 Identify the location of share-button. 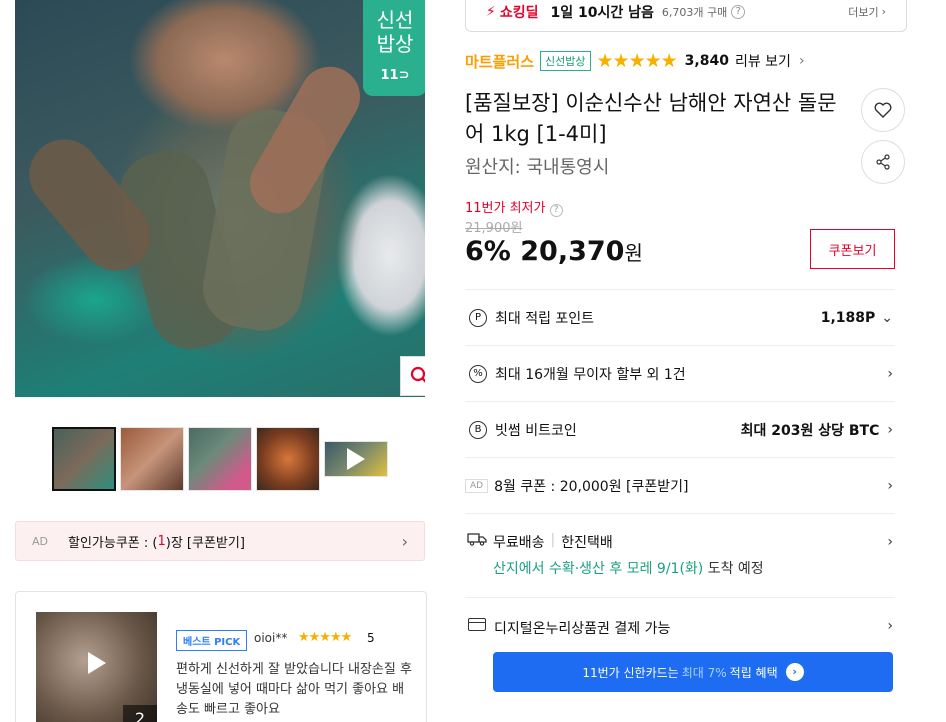
(883, 162).